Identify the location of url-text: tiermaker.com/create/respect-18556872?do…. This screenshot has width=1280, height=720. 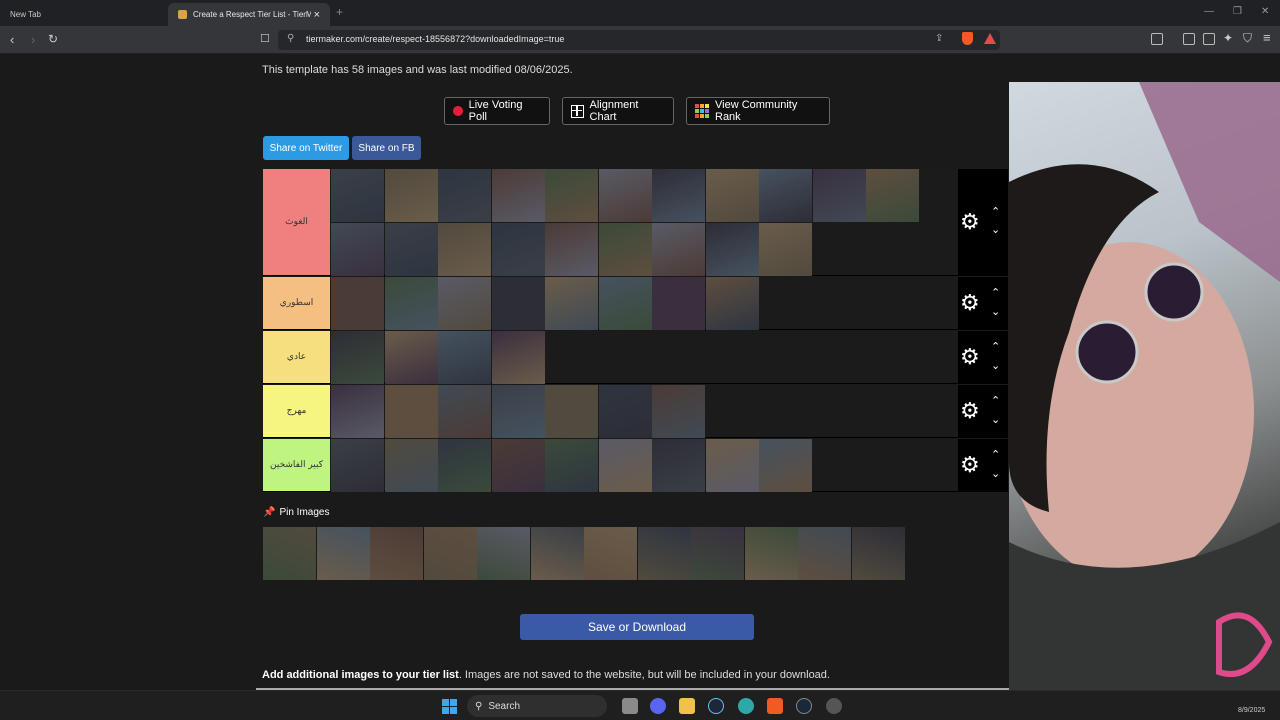
(435, 39).